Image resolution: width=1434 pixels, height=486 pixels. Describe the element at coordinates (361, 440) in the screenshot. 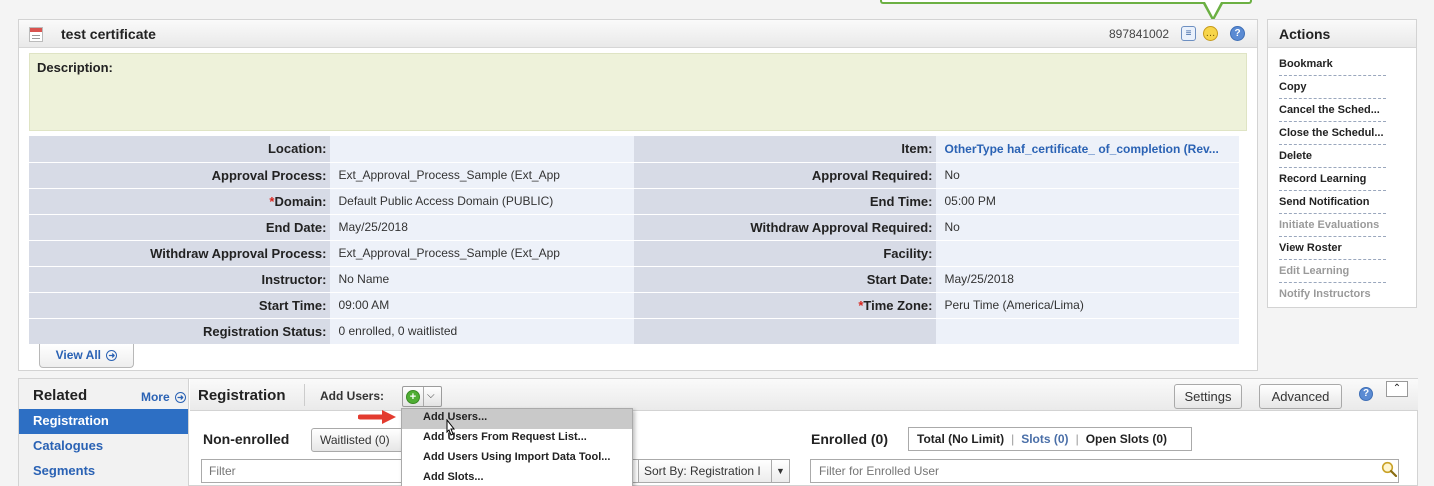

I see `waitlisted-button: Waitlisted (0)` at that location.